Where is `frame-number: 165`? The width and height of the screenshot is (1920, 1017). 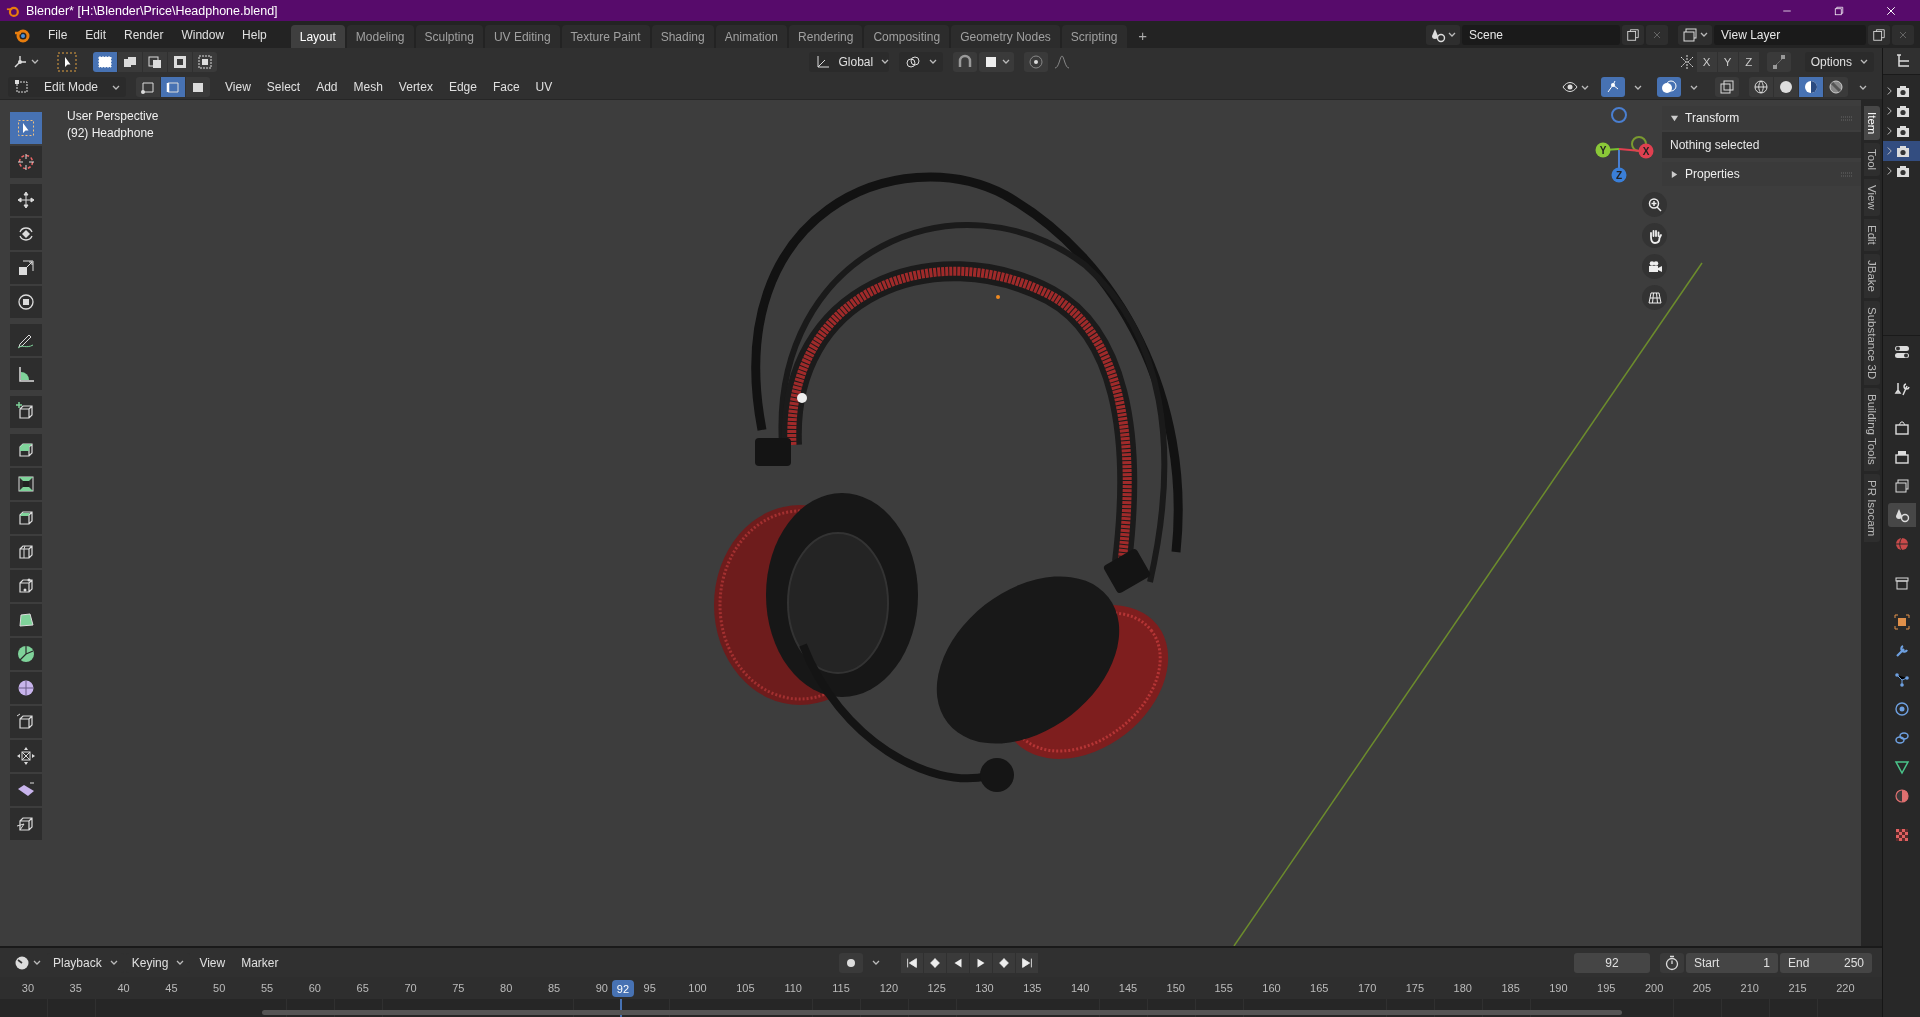
frame-number: 165 is located at coordinates (1319, 988).